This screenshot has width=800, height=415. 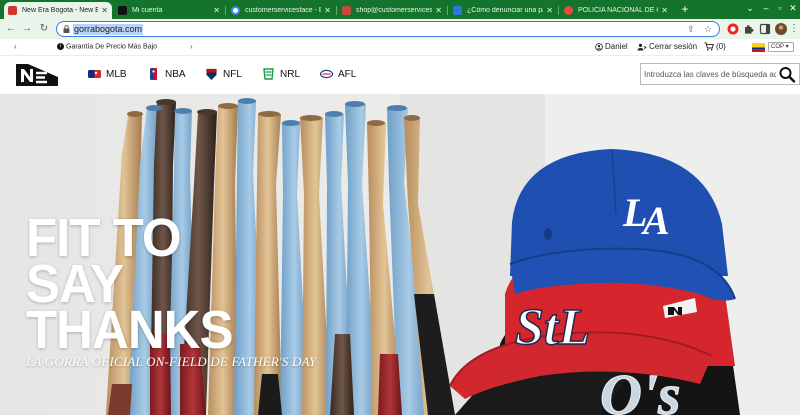 What do you see at coordinates (733, 29) in the screenshot?
I see `opera-extension-icon` at bounding box center [733, 29].